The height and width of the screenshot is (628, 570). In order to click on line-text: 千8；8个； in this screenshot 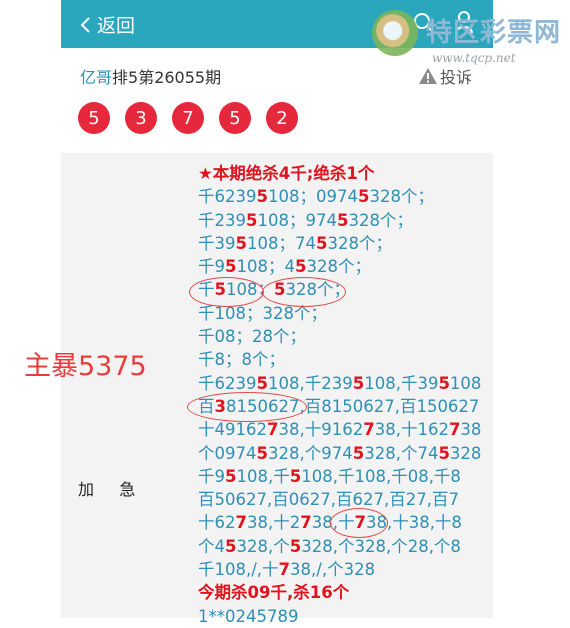, I will do `click(241, 360)`.